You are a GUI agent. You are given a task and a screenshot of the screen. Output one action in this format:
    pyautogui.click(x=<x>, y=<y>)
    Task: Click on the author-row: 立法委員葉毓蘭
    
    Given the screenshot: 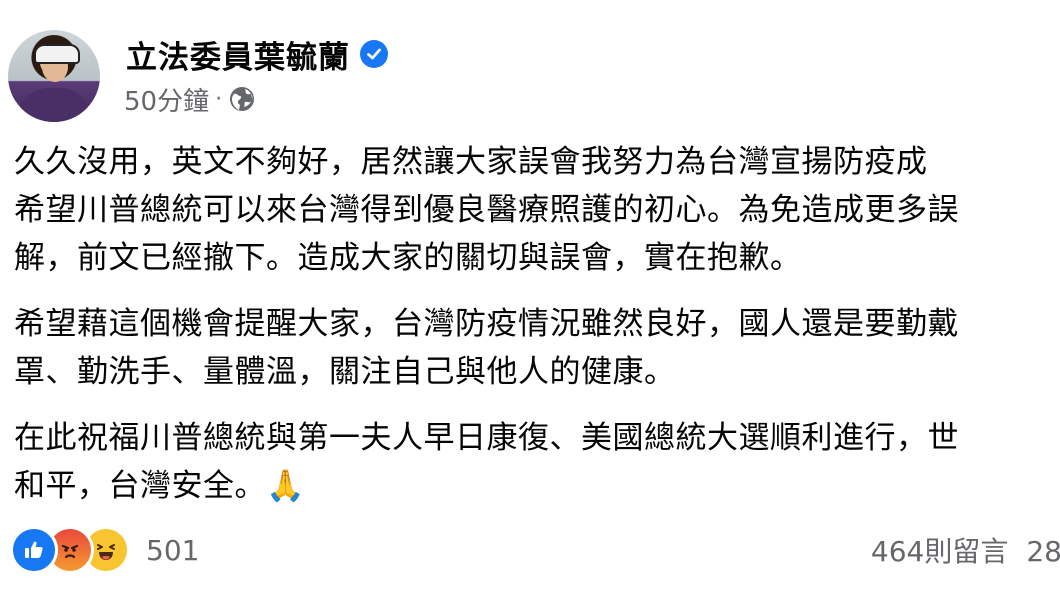 What is the action you would take?
    pyautogui.click(x=257, y=54)
    